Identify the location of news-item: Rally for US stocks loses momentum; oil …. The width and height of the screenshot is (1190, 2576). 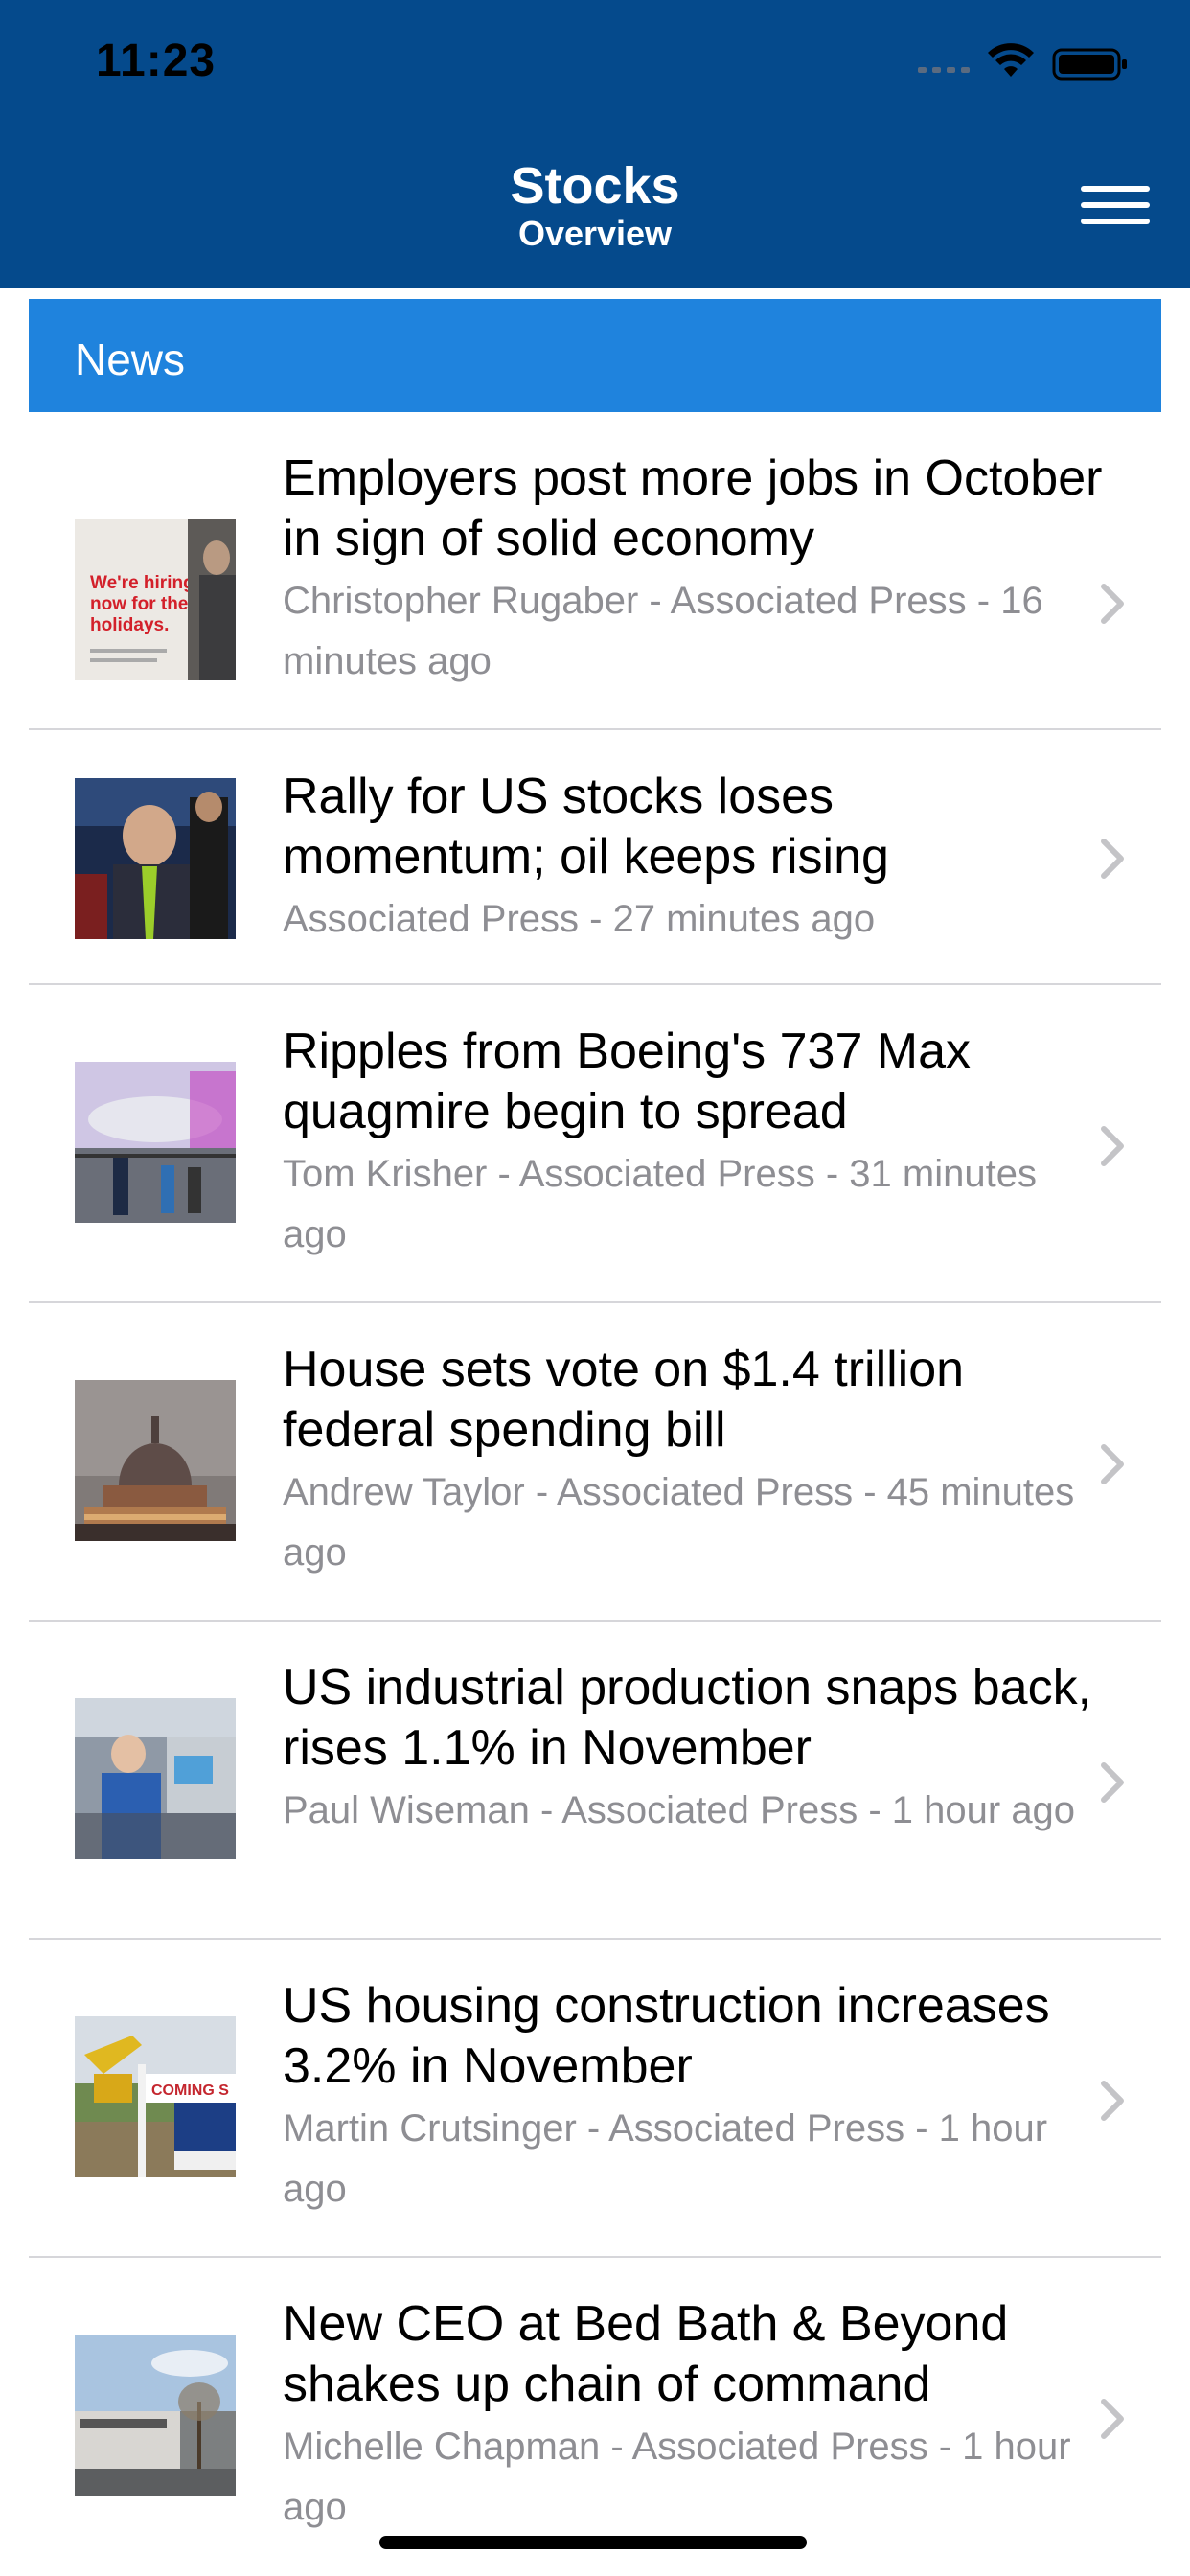
(595, 857).